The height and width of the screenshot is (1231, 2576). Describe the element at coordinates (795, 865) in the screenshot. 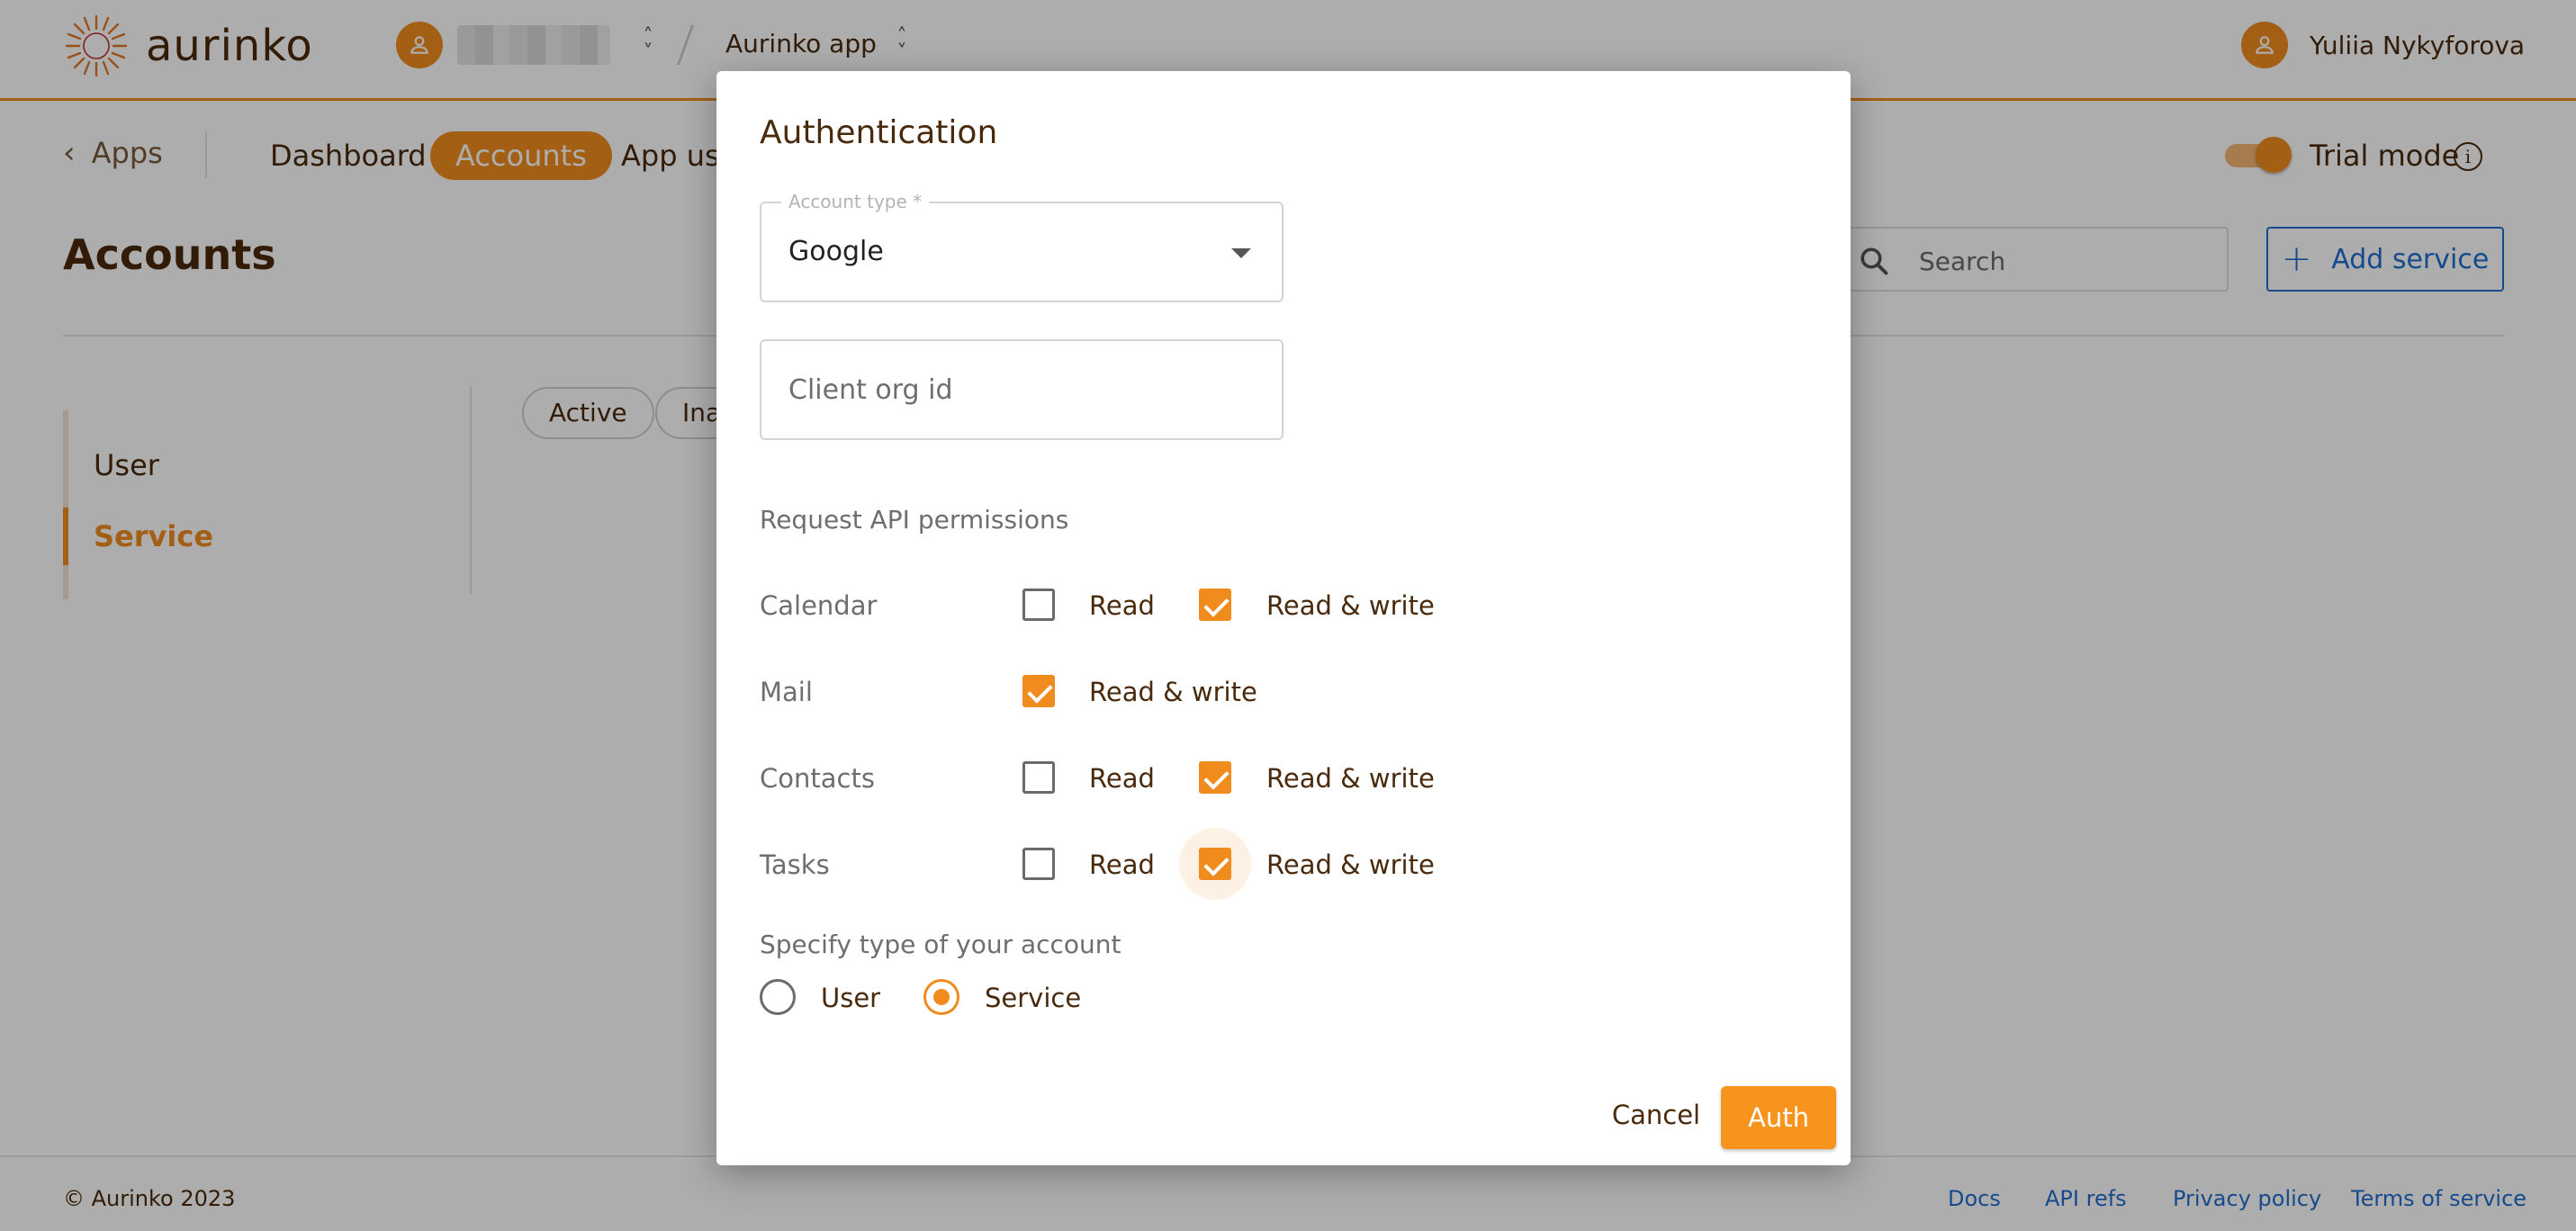

I see `permission-tasks-label: Tasks` at that location.